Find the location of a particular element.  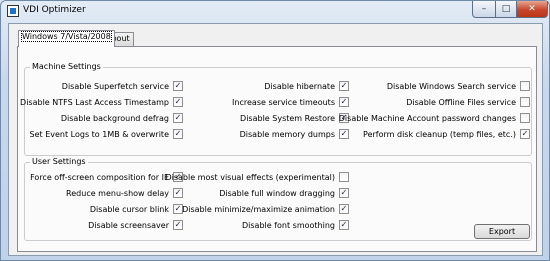

setting-label: Disable full window dragging is located at coordinates (277, 193).